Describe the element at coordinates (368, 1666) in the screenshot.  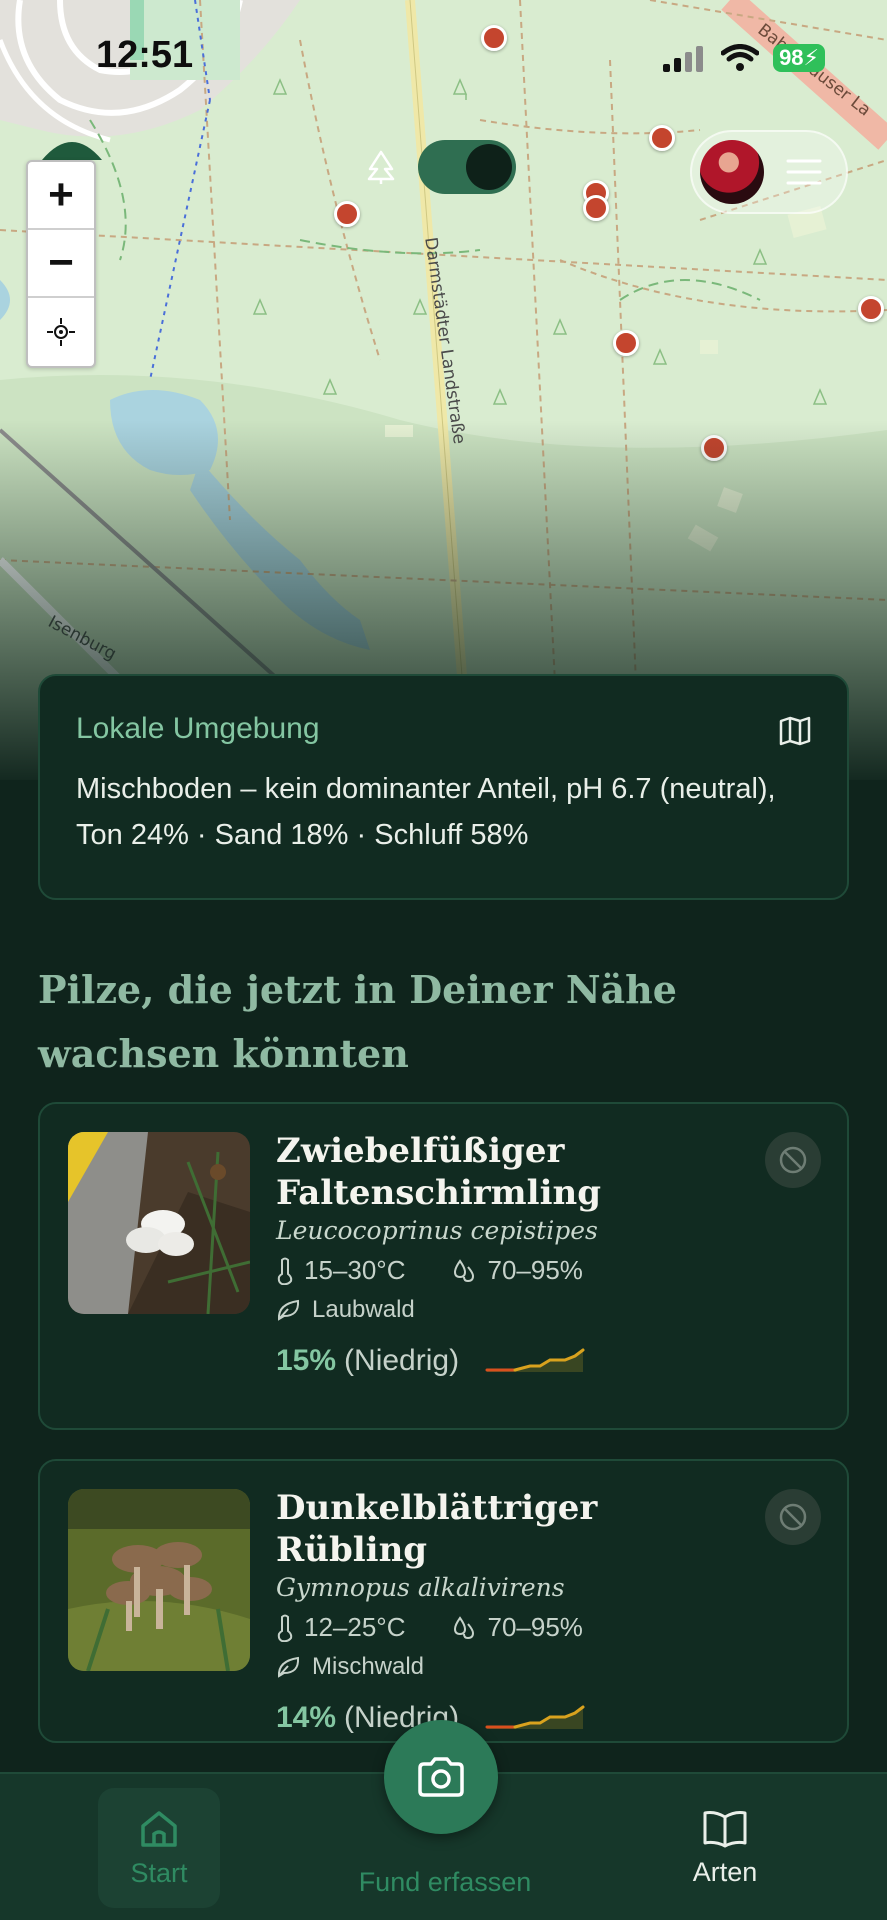
I see `habitat: Mischwald` at that location.